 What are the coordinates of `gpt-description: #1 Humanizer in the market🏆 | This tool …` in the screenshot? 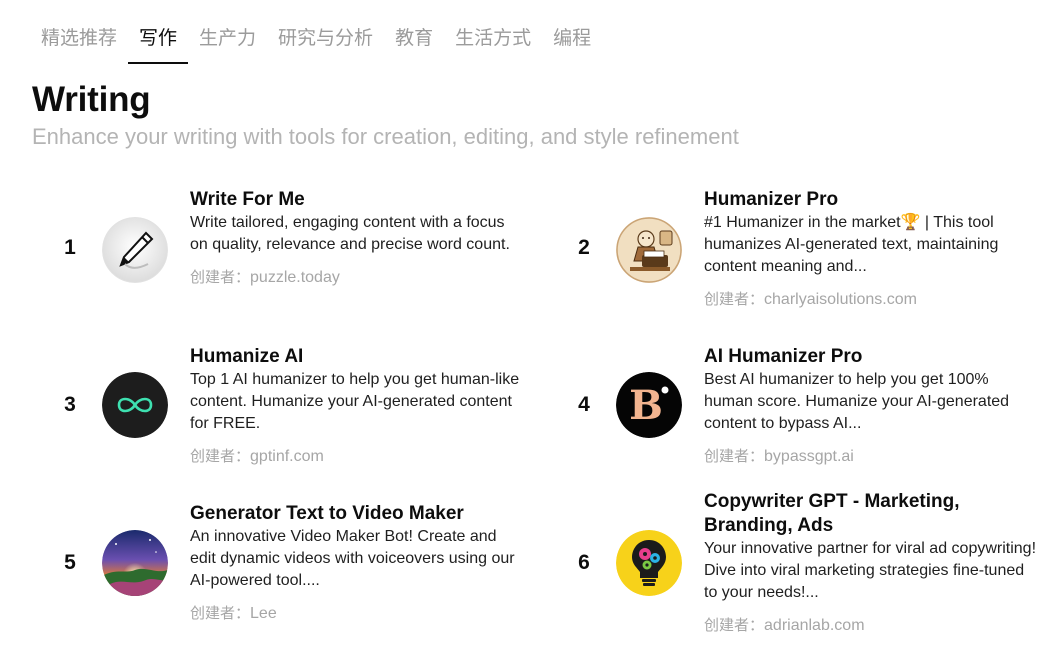 It's located at (851, 244).